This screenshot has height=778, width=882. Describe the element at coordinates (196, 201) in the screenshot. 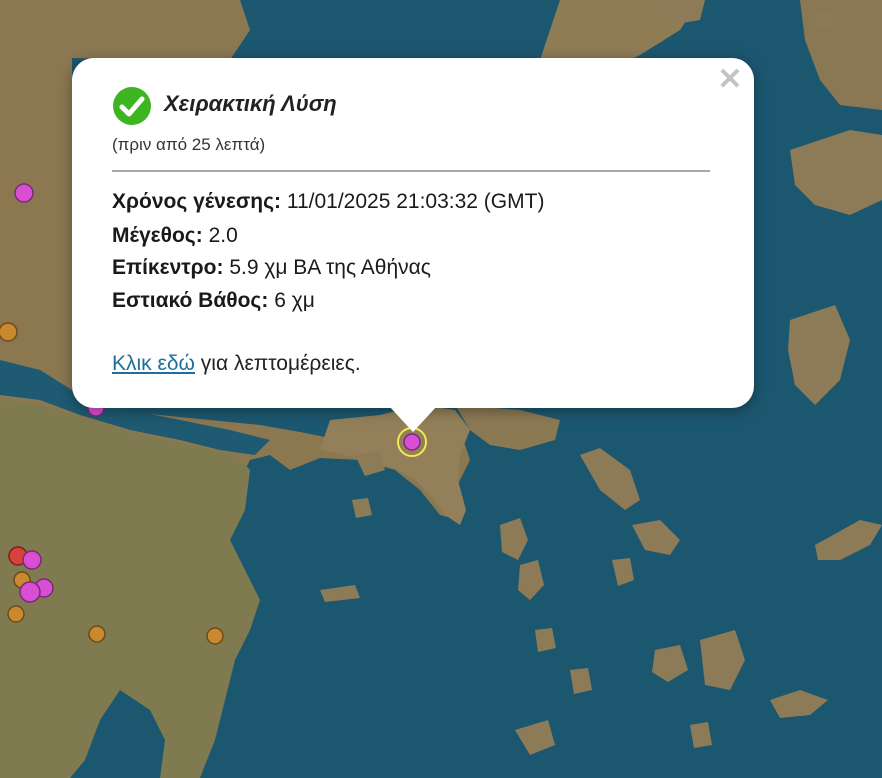

I see `origin-time-label: Χρόνος γένεσης:` at that location.